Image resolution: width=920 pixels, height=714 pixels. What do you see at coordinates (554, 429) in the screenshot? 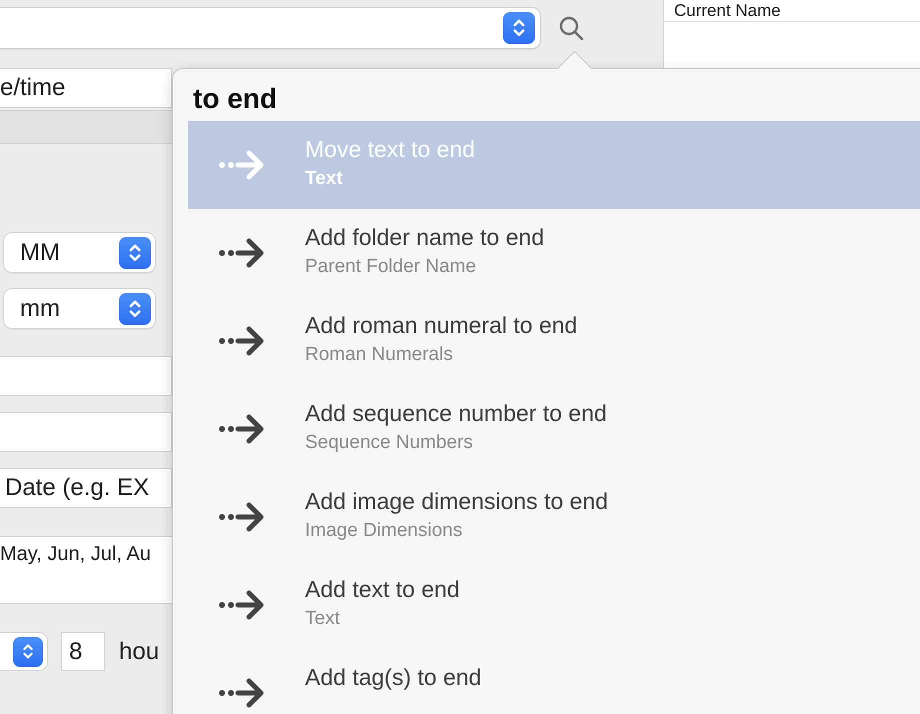
I see `action-item: Add sequence number to end Sequence Numbers` at bounding box center [554, 429].